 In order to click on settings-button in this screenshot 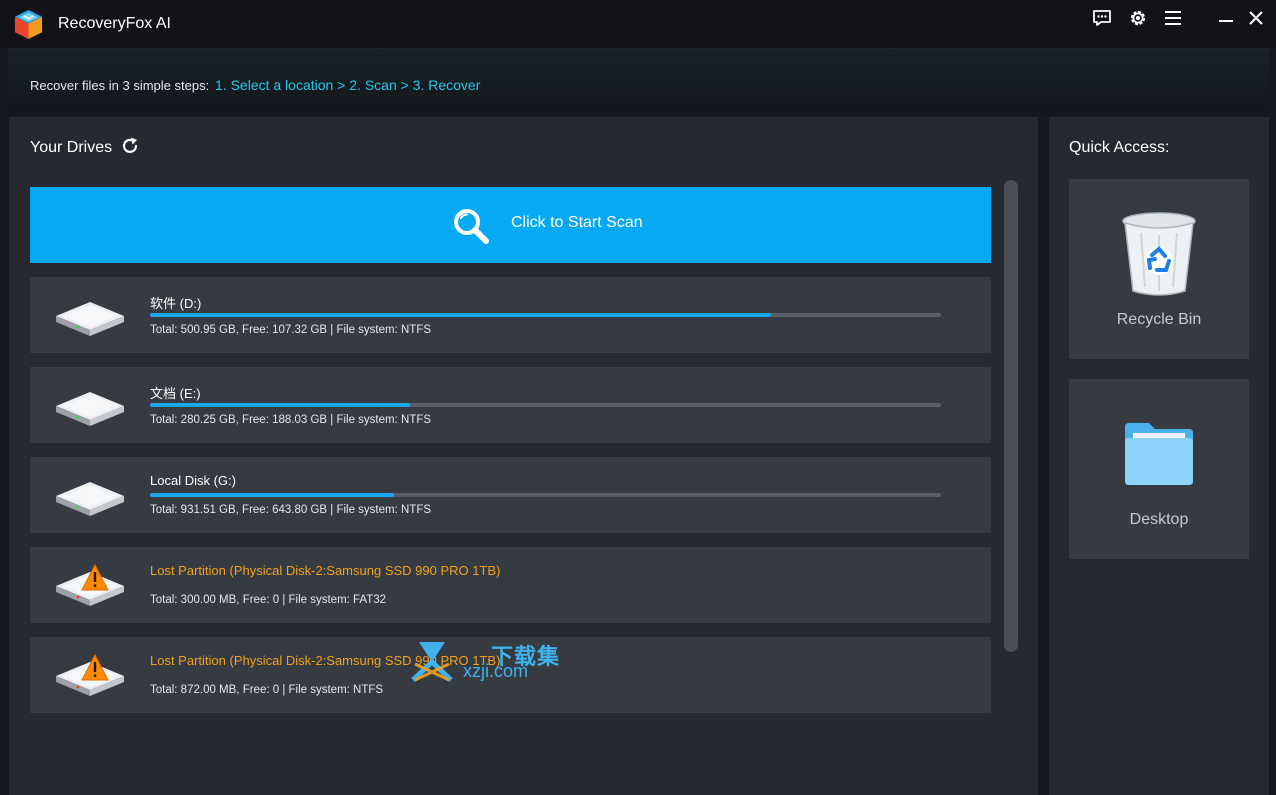, I will do `click(1138, 18)`.